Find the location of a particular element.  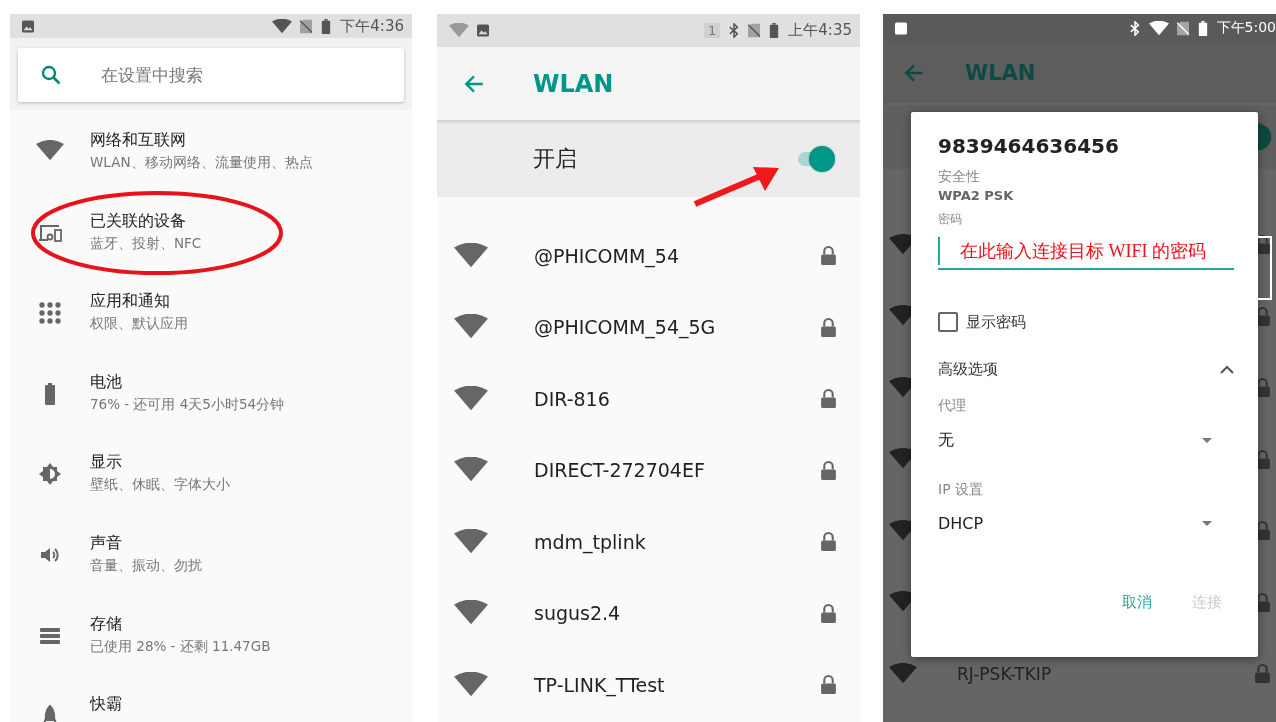

apps-grid-icon is located at coordinates (50, 313).